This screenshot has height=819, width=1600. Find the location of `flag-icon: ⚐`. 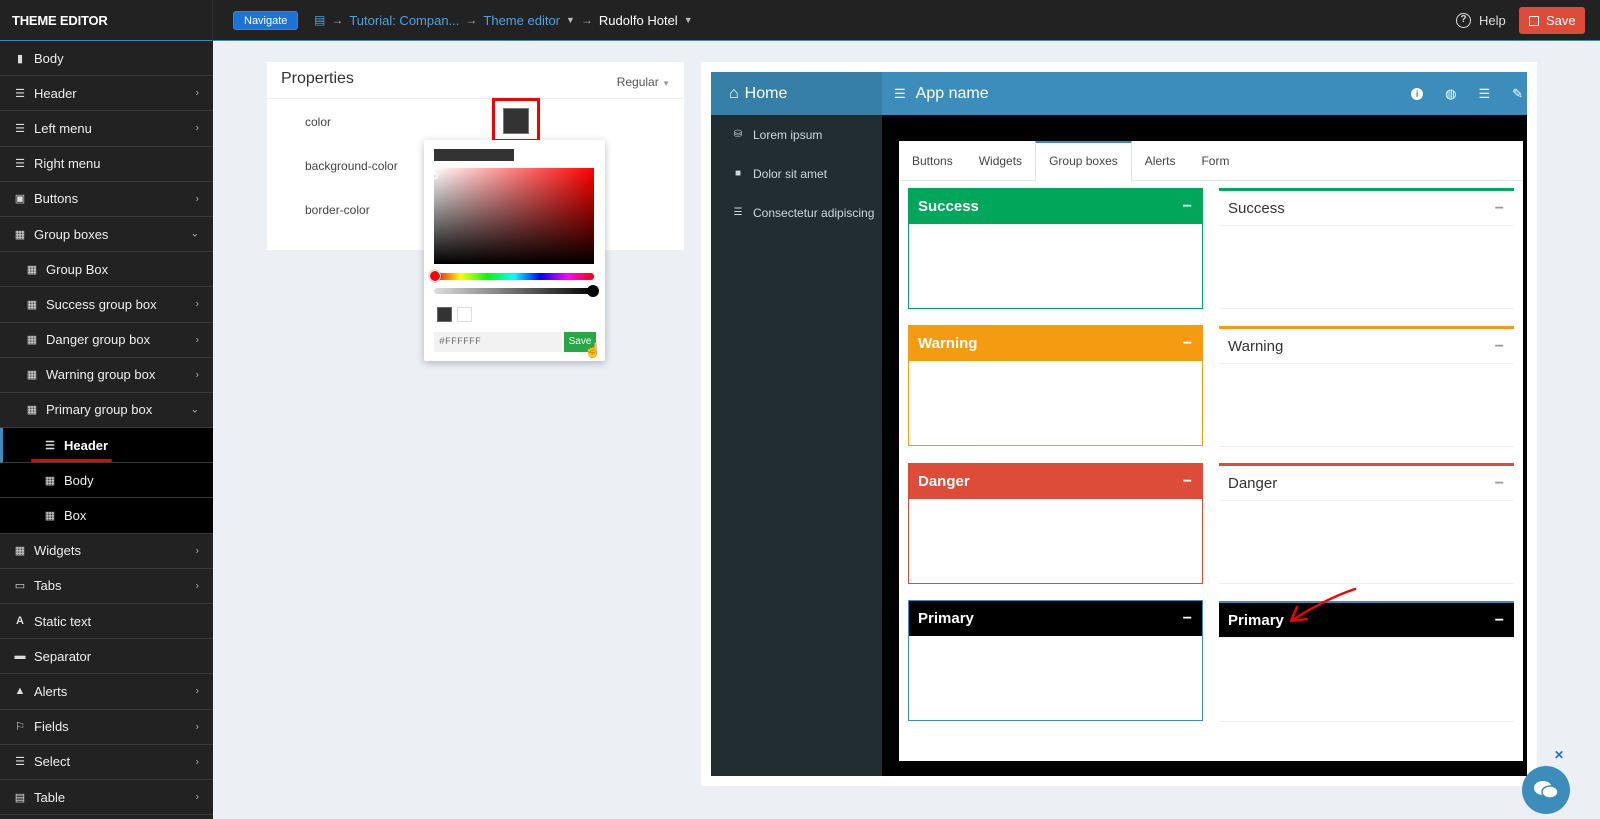

flag-icon: ⚐ is located at coordinates (20, 727).